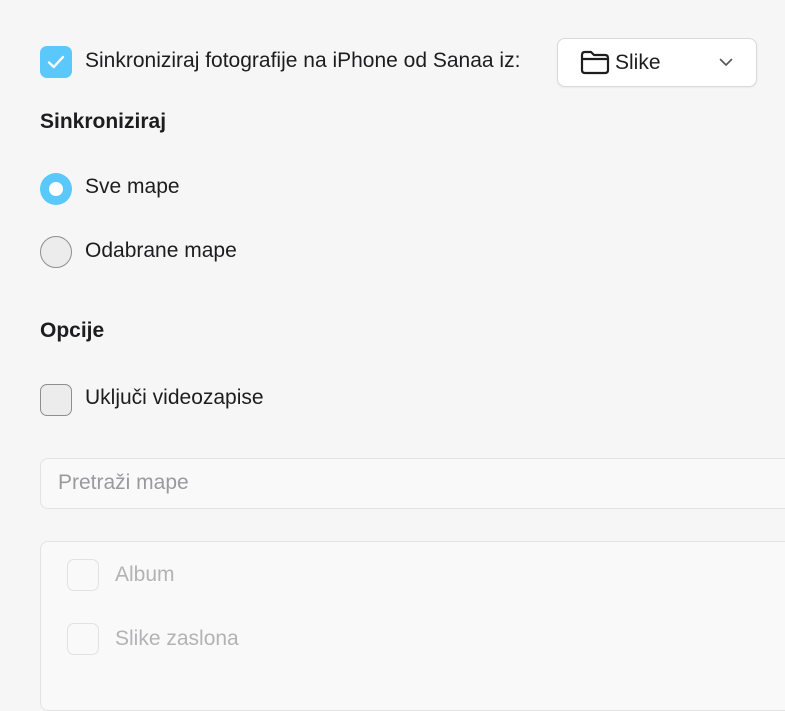  I want to click on folder-label-album: Album, so click(145, 574).